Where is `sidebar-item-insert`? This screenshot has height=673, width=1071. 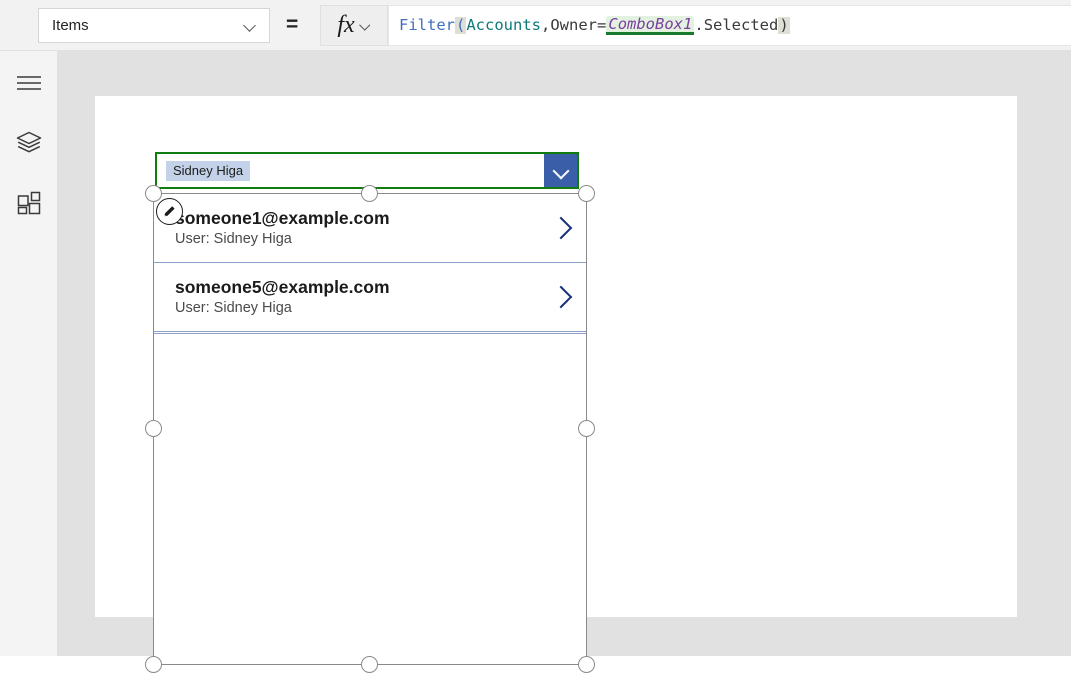
sidebar-item-insert is located at coordinates (29, 203).